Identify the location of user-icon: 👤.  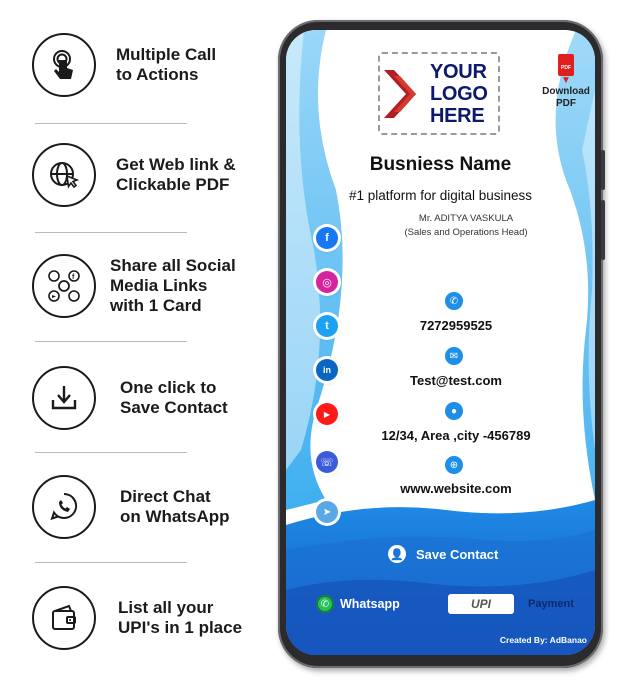
(397, 554).